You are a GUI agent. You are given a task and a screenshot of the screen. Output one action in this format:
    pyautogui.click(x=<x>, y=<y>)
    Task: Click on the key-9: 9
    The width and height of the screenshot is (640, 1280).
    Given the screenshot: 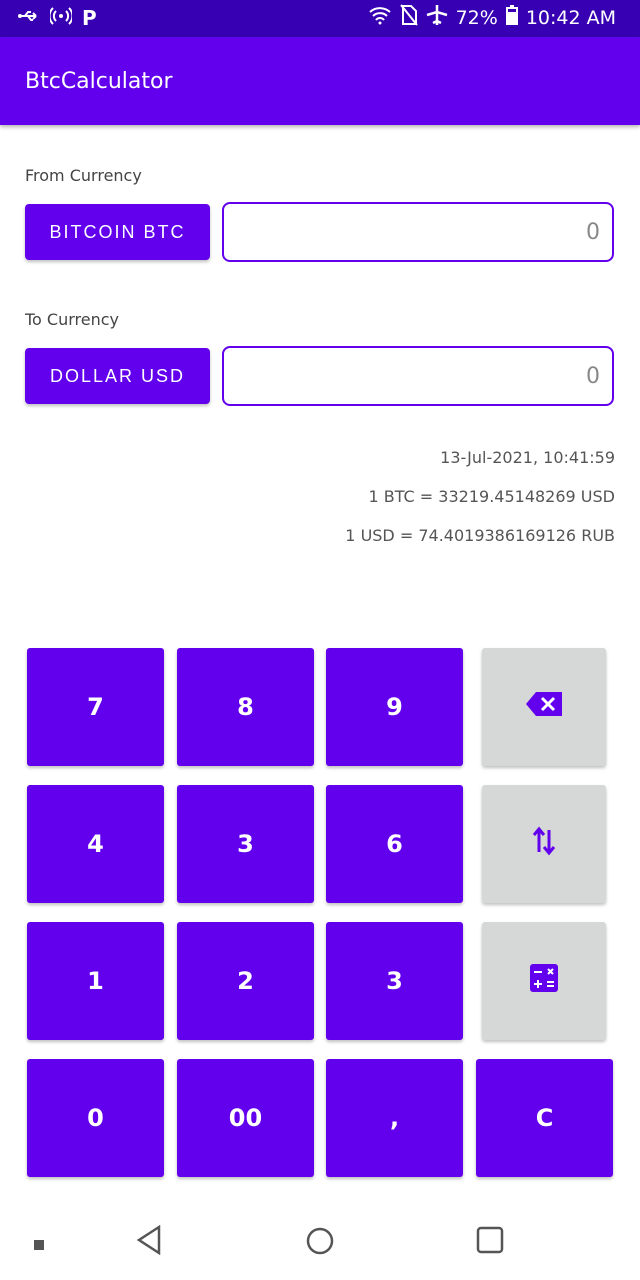 What is the action you would take?
    pyautogui.click(x=394, y=707)
    